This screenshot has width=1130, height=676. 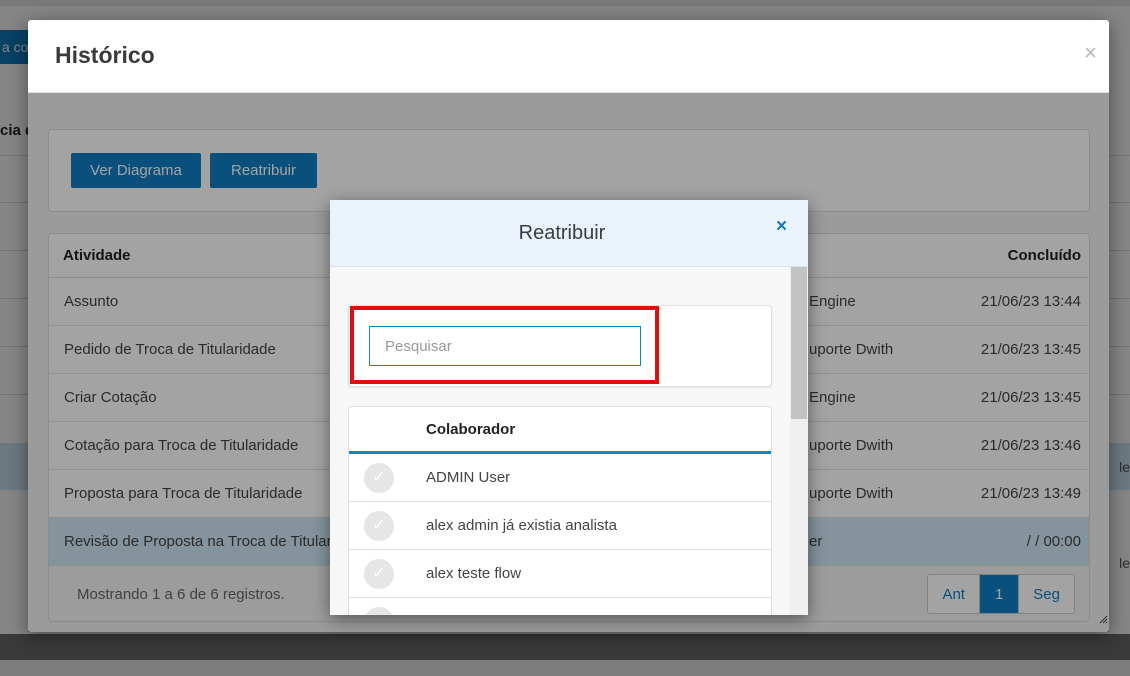 What do you see at coordinates (505, 346) in the screenshot?
I see `search-input` at bounding box center [505, 346].